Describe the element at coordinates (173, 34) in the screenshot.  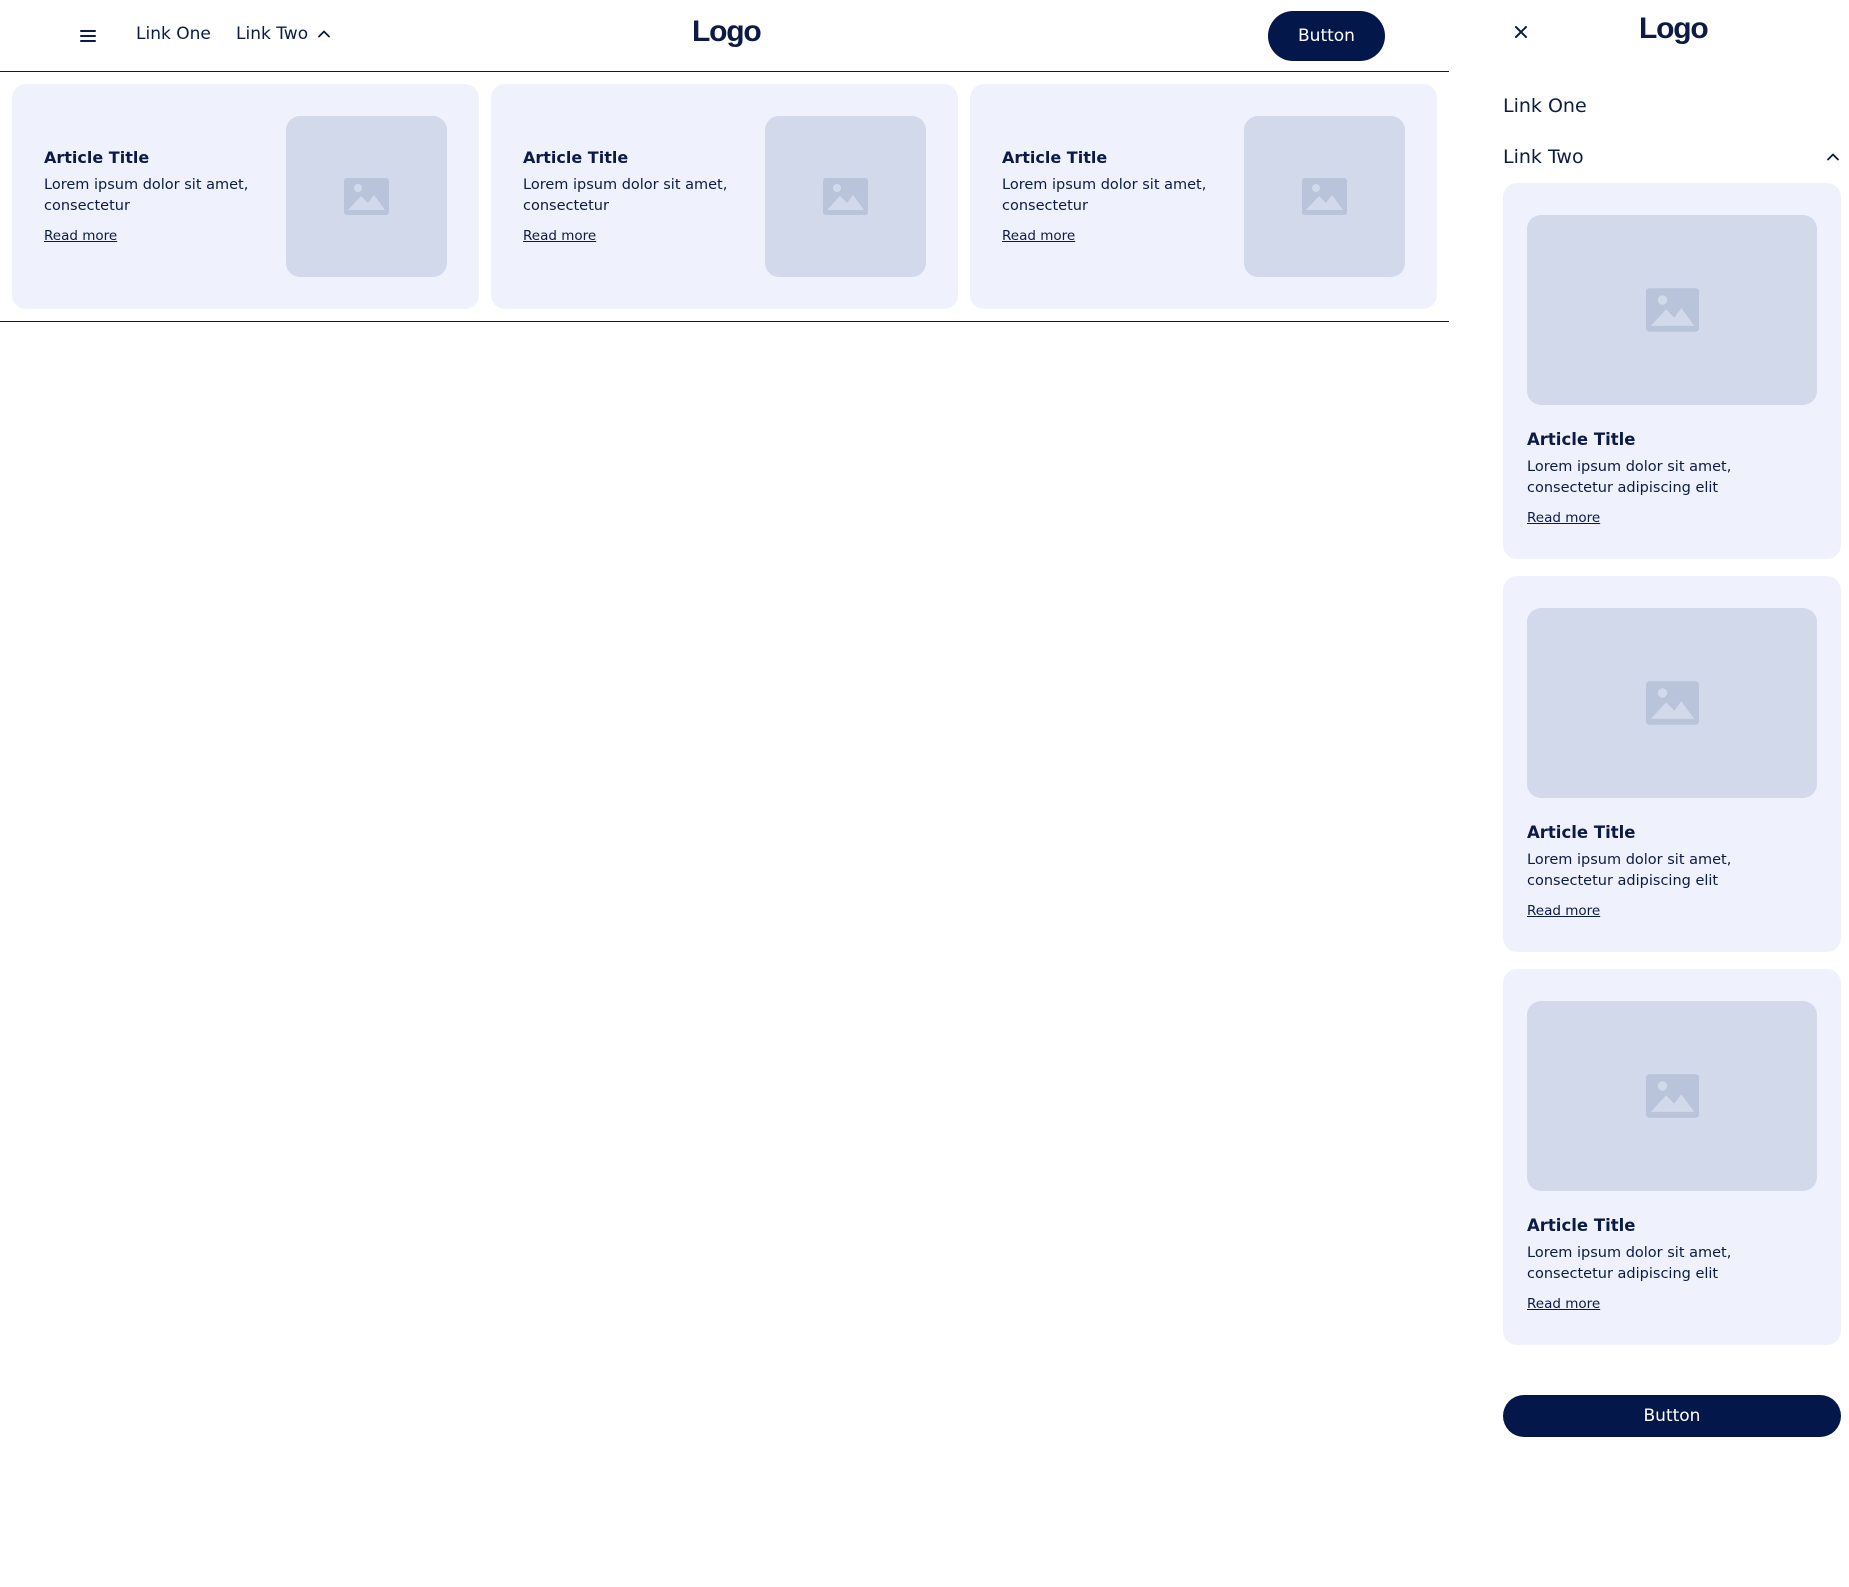
I see `nav-link-one: Link One` at that location.